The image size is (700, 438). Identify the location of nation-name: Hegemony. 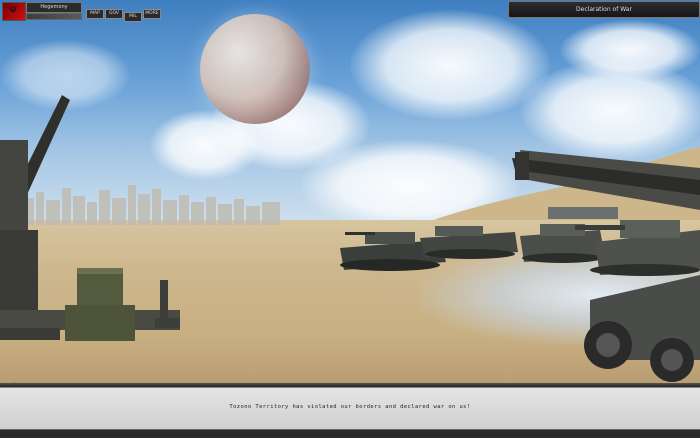
(54, 7).